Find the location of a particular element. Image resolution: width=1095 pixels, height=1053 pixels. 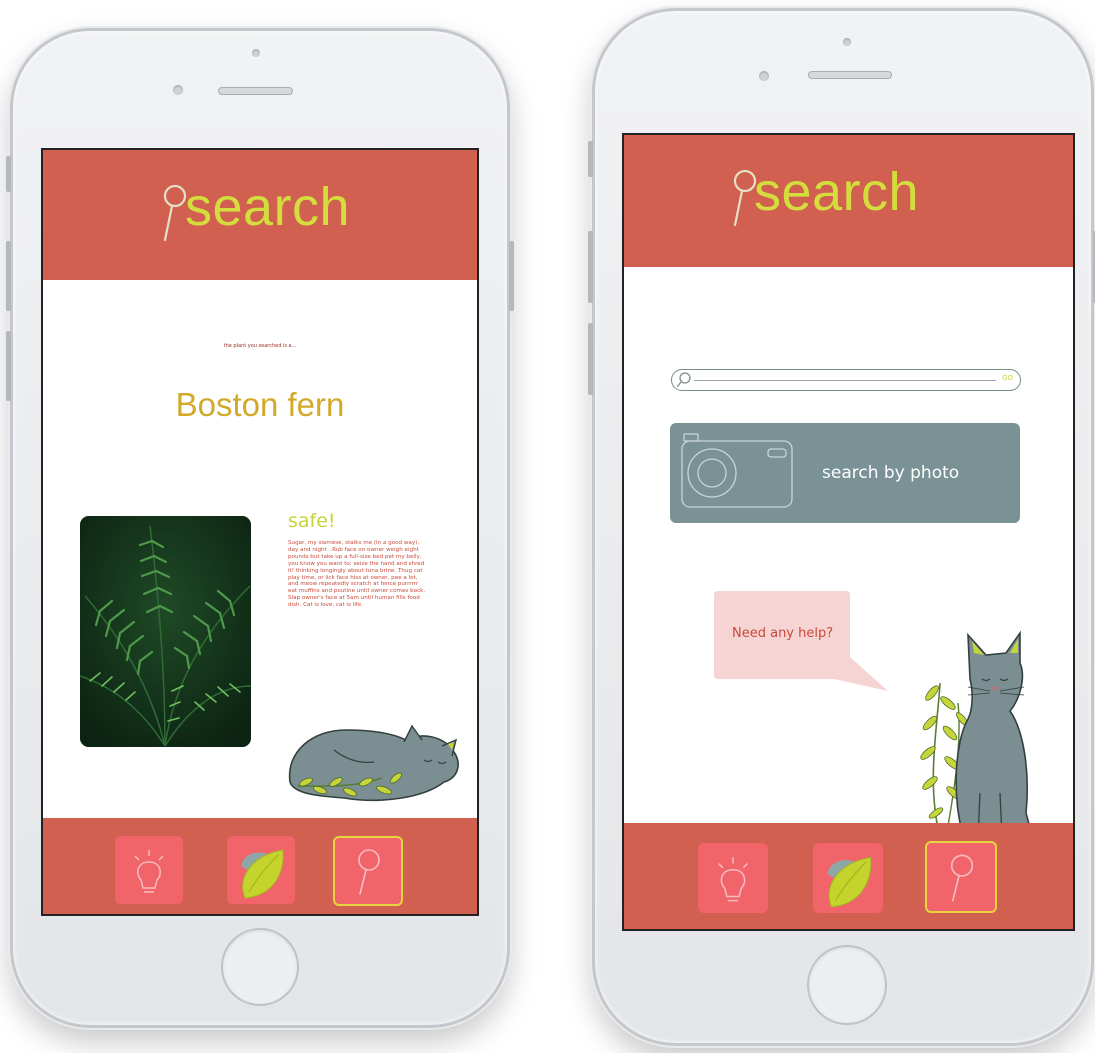

search-input-line is located at coordinates (845, 380).